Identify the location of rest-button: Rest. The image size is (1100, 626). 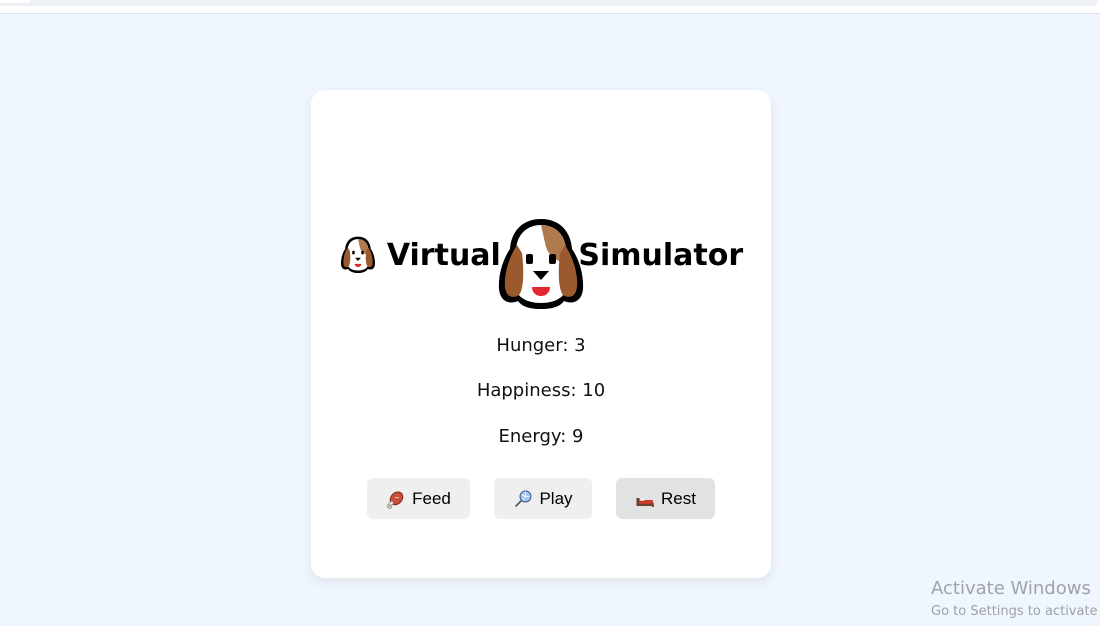
(665, 498).